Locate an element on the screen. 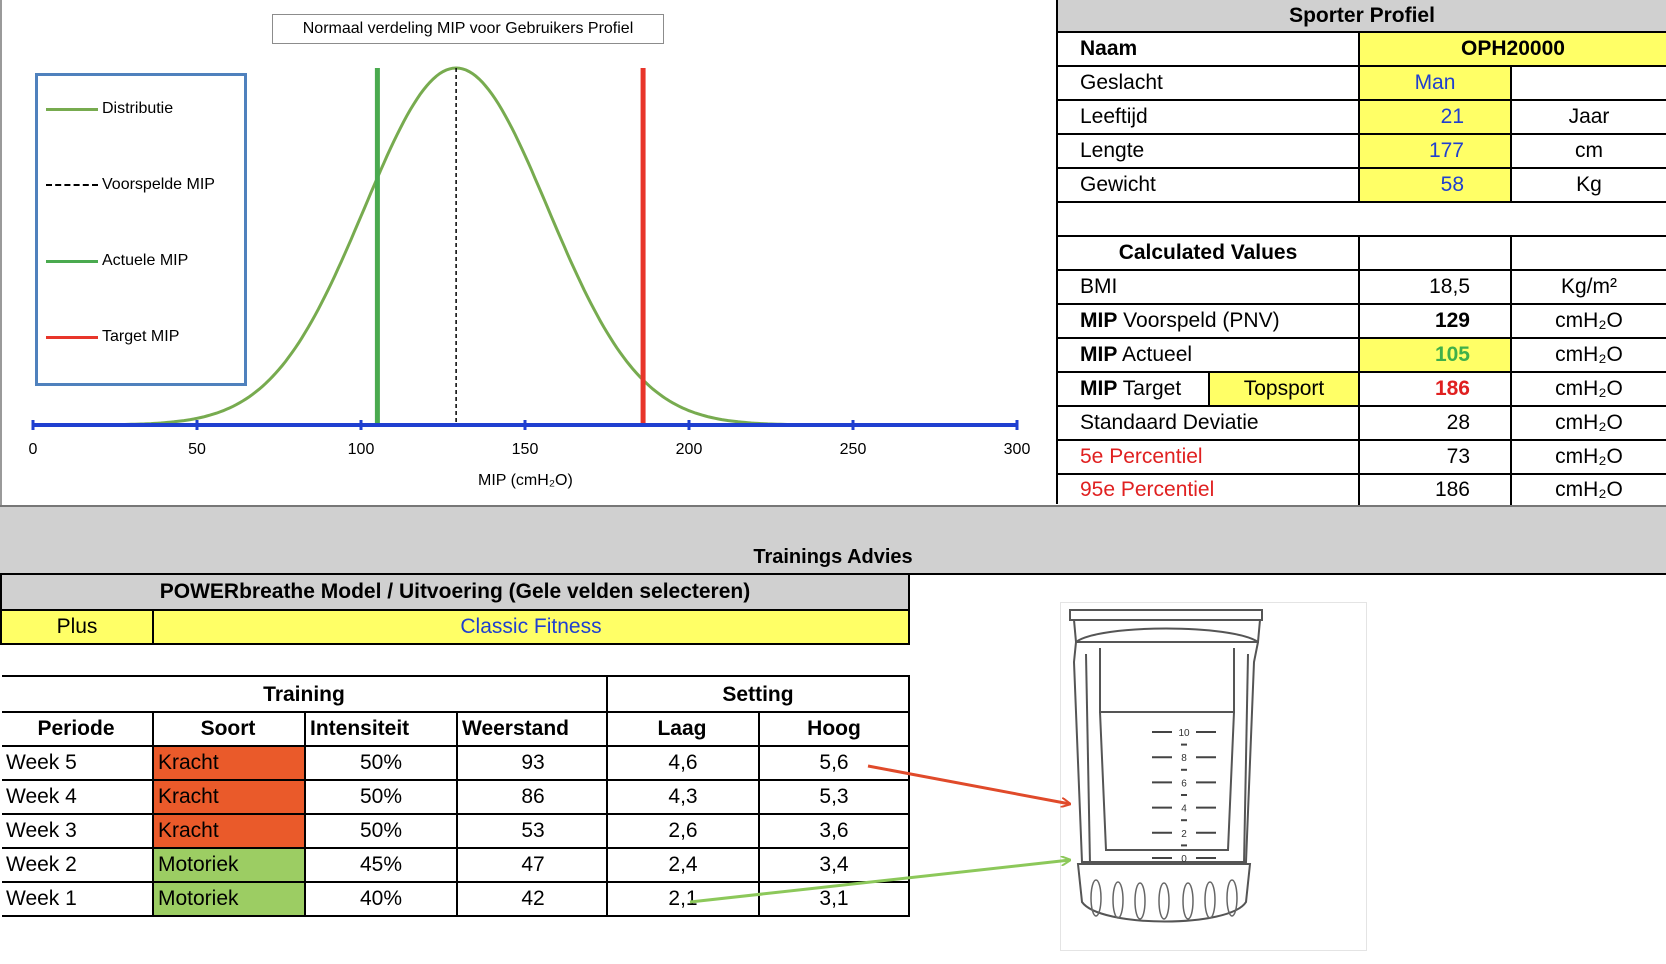 This screenshot has height=964, width=1666. device-scale-label: 0 is located at coordinates (1184, 859).